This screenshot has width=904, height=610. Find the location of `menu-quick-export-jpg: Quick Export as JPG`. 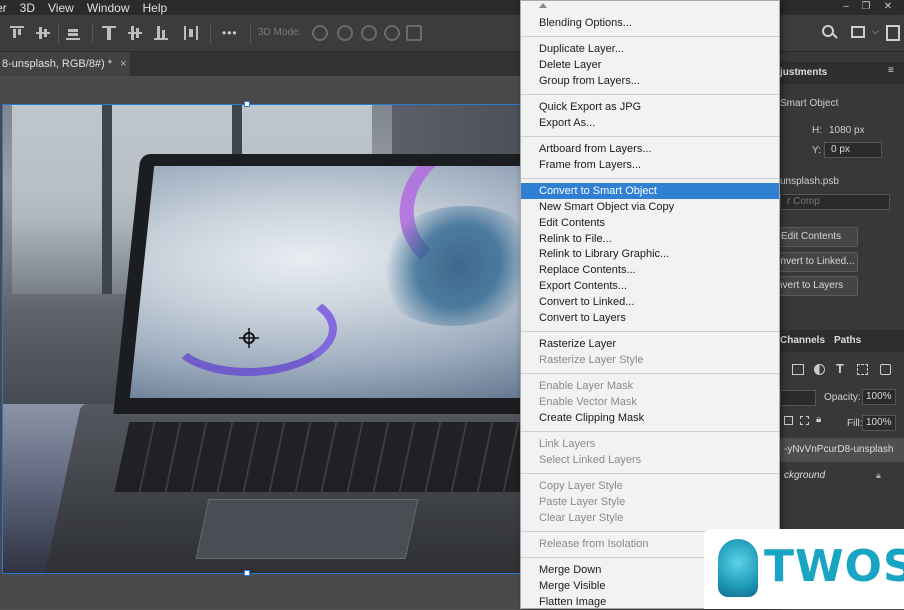

menu-quick-export-jpg: Quick Export as JPG is located at coordinates (650, 107).